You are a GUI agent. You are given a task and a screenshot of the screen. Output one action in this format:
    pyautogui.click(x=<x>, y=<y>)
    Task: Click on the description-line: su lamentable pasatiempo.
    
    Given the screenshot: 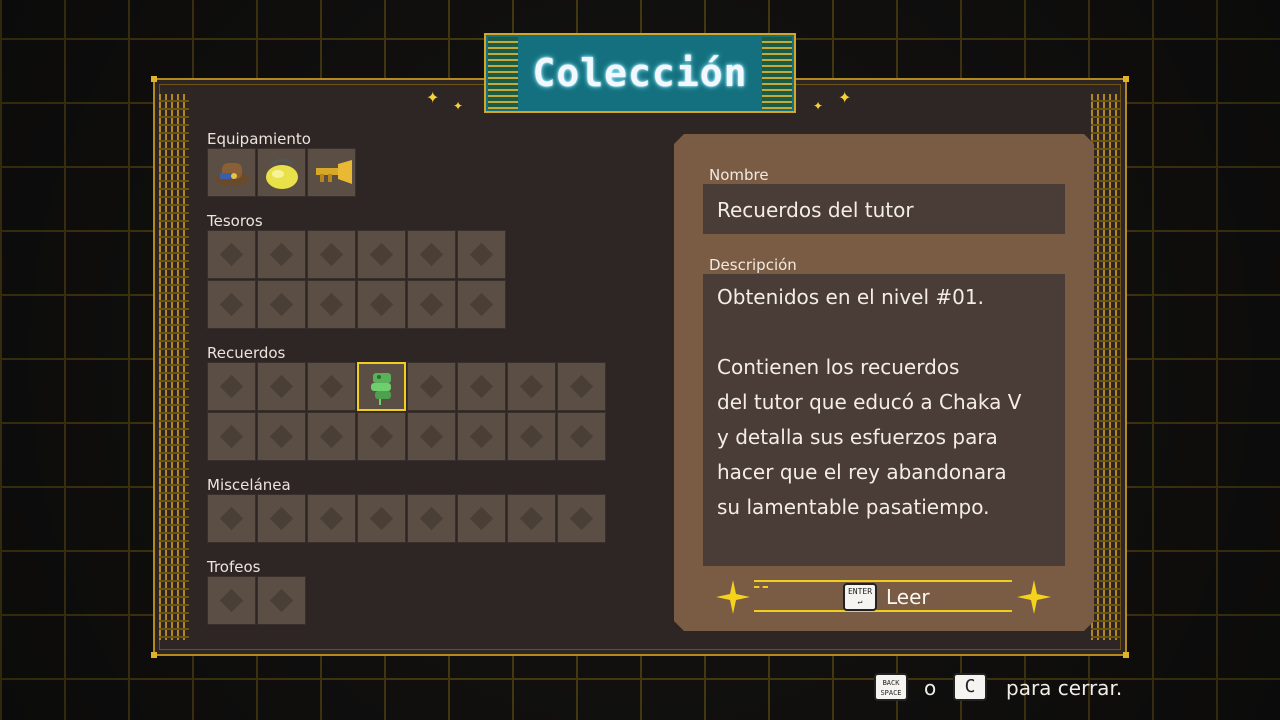 What is the action you would take?
    pyautogui.click(x=853, y=507)
    